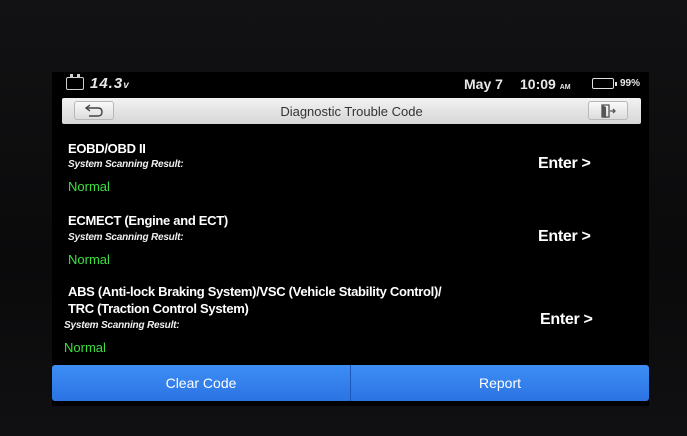 This screenshot has width=687, height=436. I want to click on exit-button, so click(608, 110).